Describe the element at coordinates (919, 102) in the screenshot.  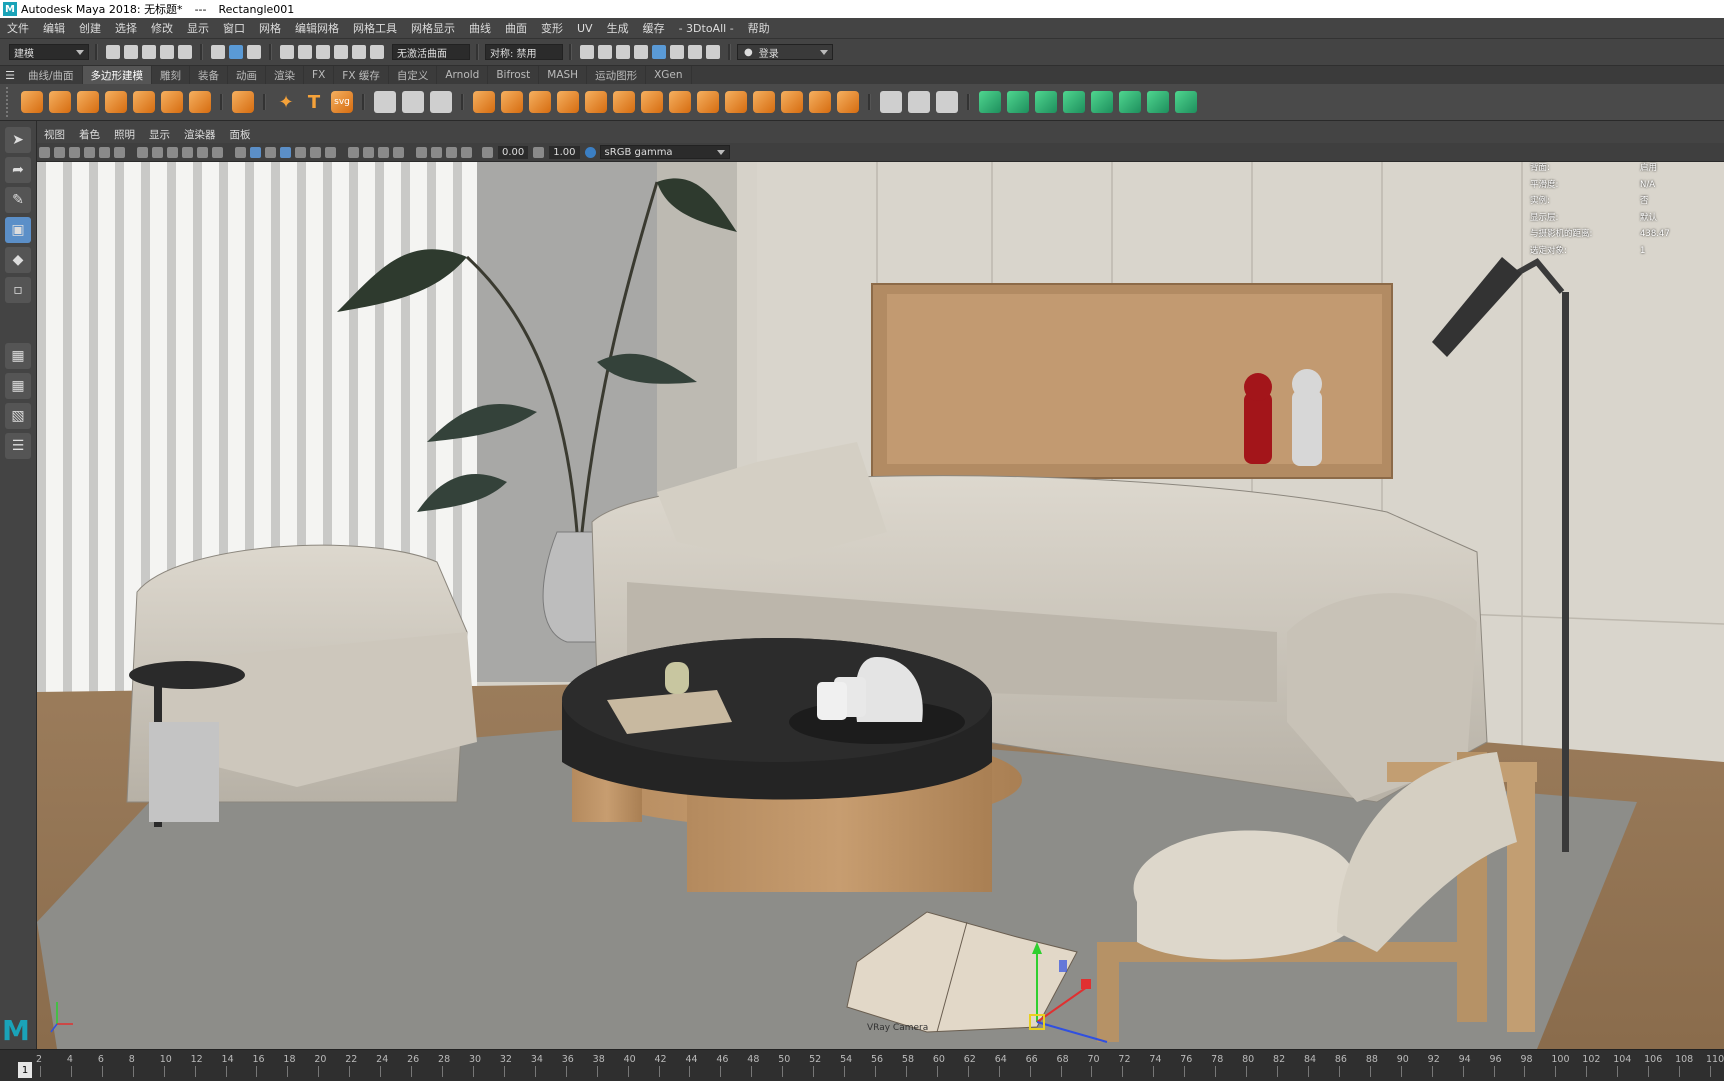
I see `target-weld-icon` at that location.